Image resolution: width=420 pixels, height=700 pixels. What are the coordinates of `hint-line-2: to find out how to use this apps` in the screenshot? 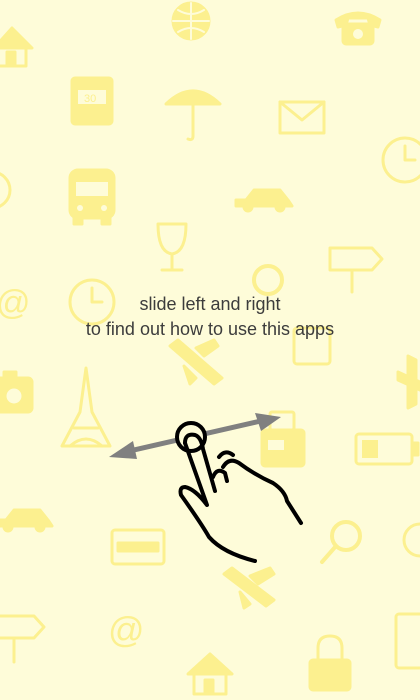 It's located at (210, 329).